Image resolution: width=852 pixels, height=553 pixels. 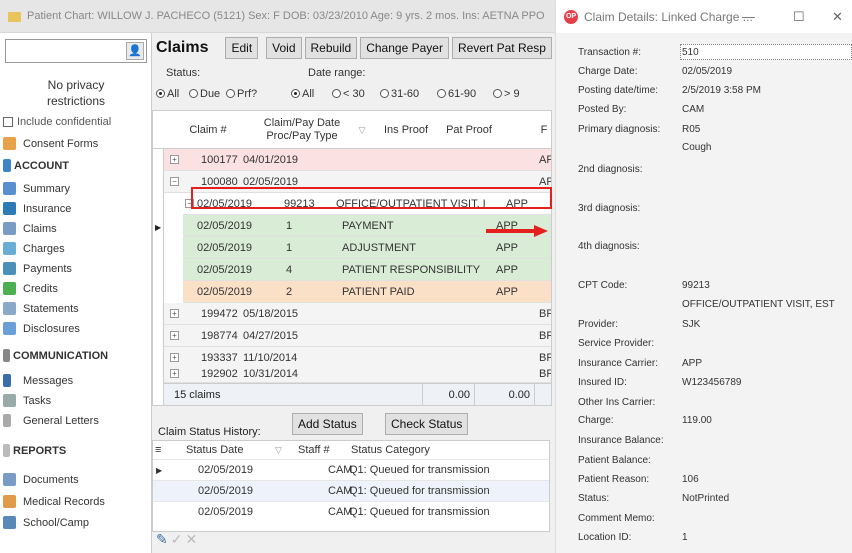 I want to click on nav-general-letters: General Letters, so click(x=51, y=420).